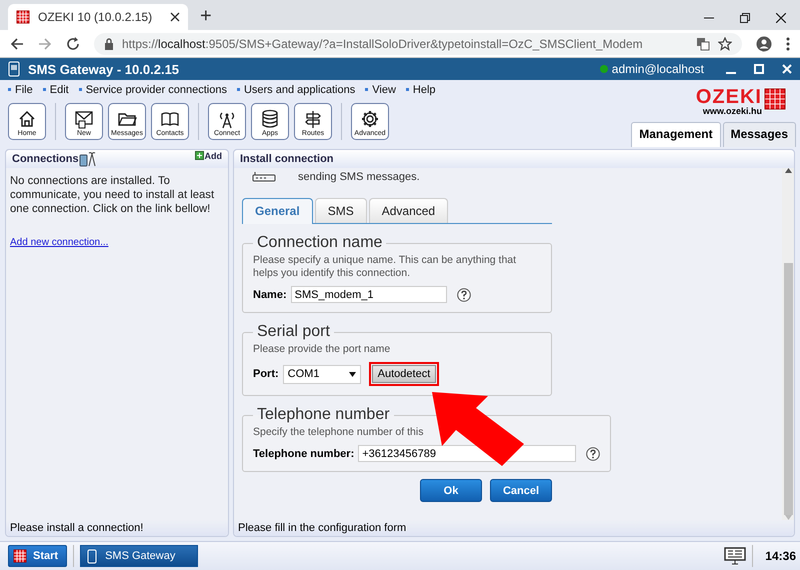 The height and width of the screenshot is (570, 800). I want to click on gear-icon, so click(370, 119).